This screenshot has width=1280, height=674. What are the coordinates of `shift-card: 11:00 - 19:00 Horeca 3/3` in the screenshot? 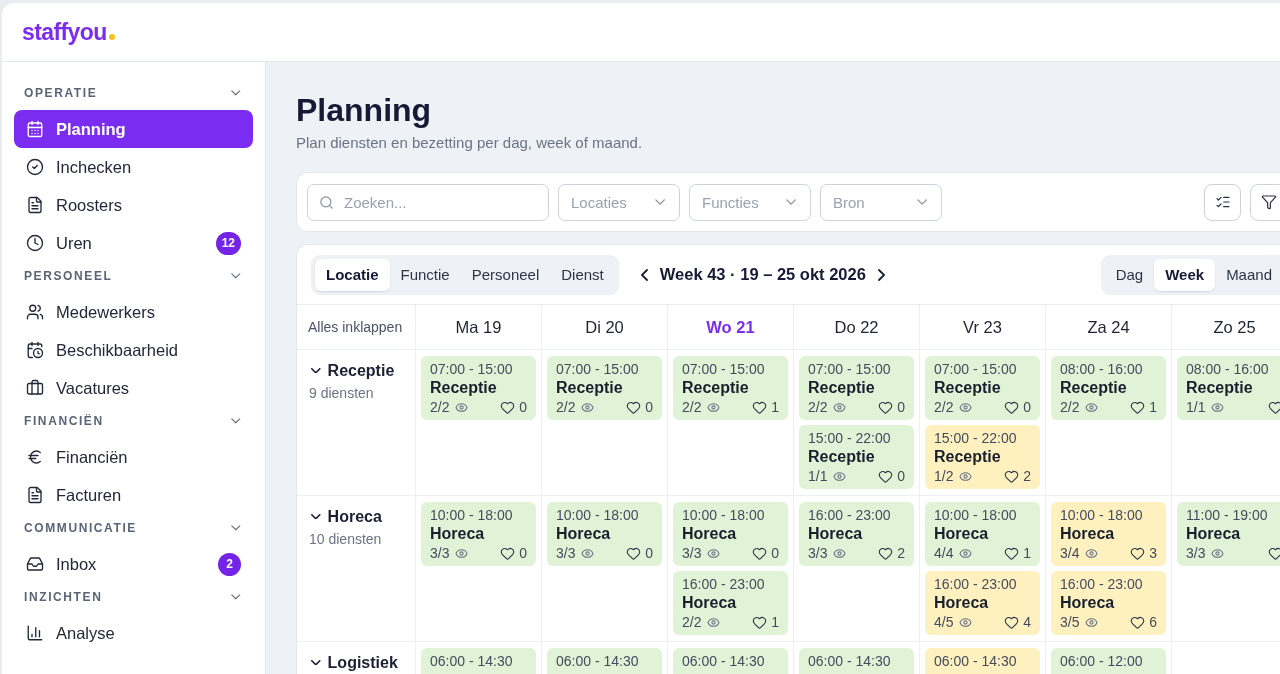 It's located at (1228, 534).